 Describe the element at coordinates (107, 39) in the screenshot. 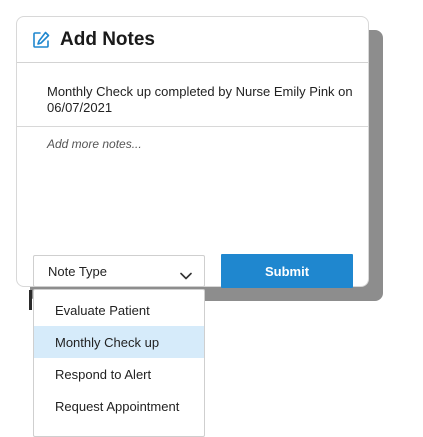

I see `dialog-title: Add Notes` at that location.